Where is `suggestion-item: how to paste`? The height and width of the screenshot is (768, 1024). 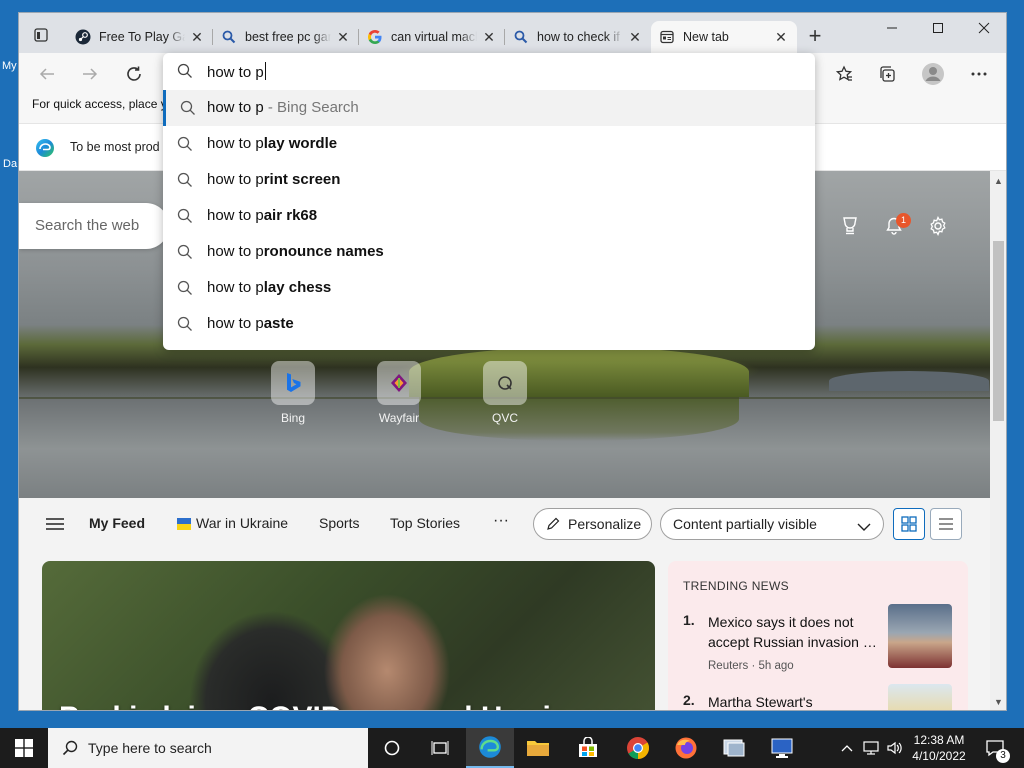 suggestion-item: how to paste is located at coordinates (489, 324).